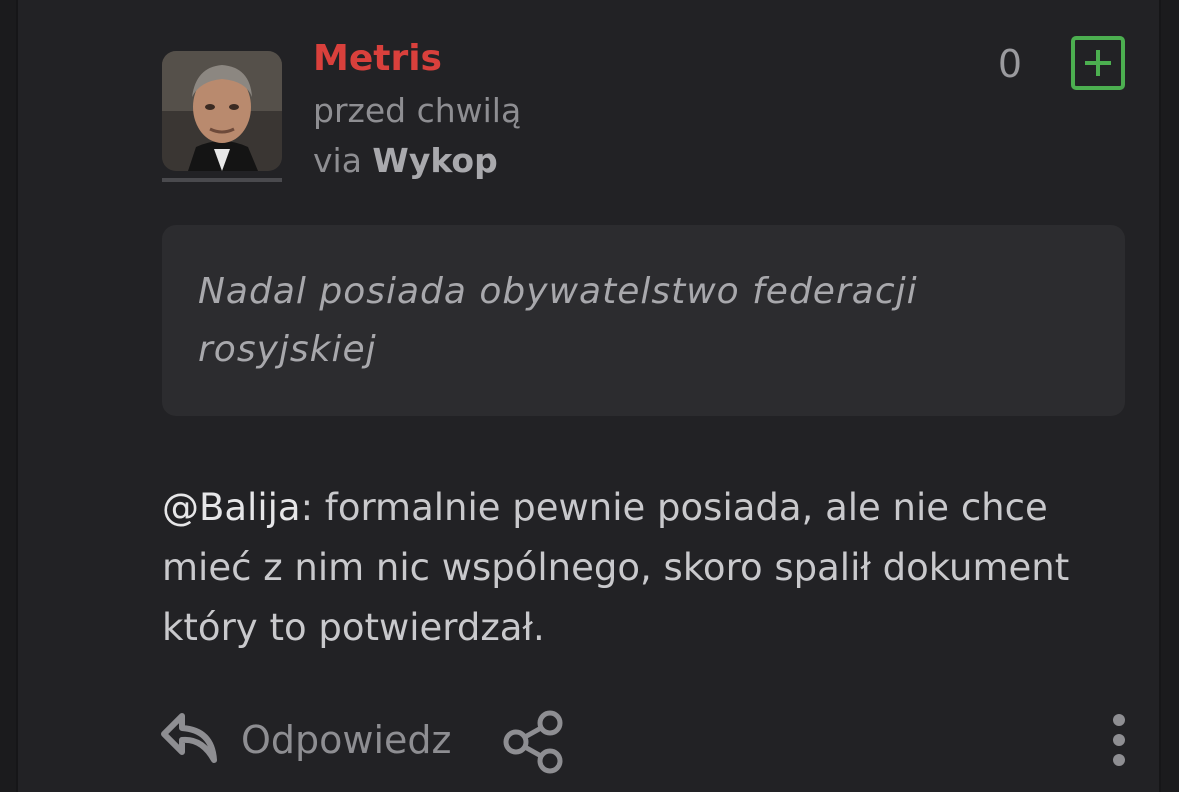 The width and height of the screenshot is (1179, 792). Describe the element at coordinates (589, 740) in the screenshot. I see `action-bar: Odpowiedz` at that location.